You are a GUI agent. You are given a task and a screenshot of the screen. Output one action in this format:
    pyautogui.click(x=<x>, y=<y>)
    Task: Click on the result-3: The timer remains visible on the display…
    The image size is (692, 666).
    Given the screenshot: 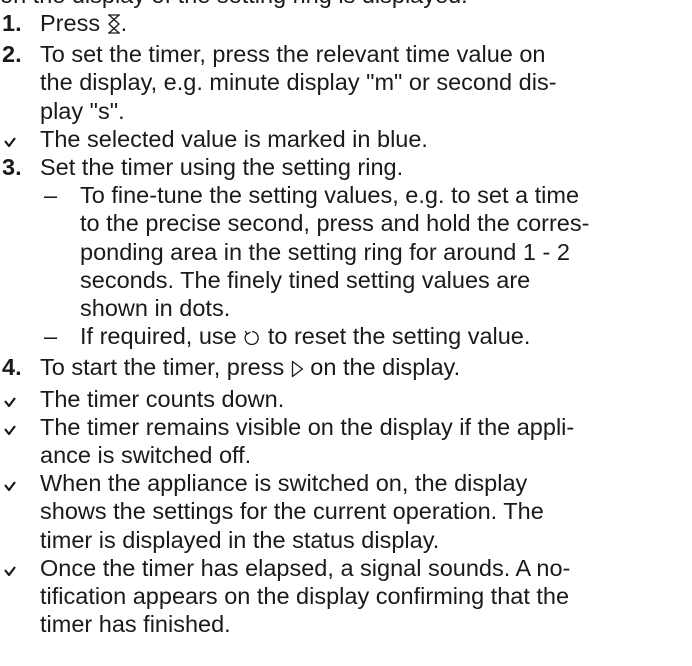 What is the action you would take?
    pyautogui.click(x=341, y=441)
    